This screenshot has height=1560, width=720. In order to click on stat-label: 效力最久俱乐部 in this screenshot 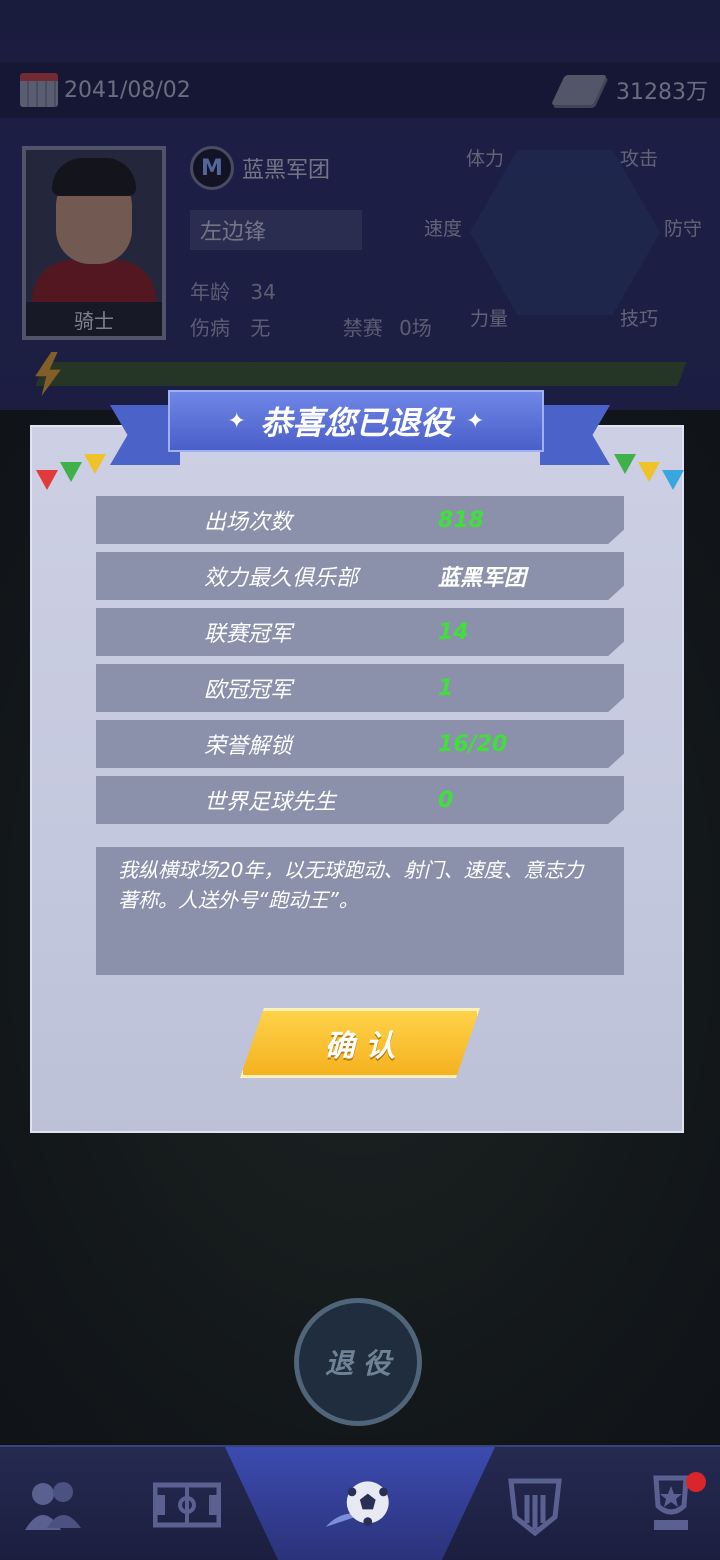, I will do `click(281, 578)`.